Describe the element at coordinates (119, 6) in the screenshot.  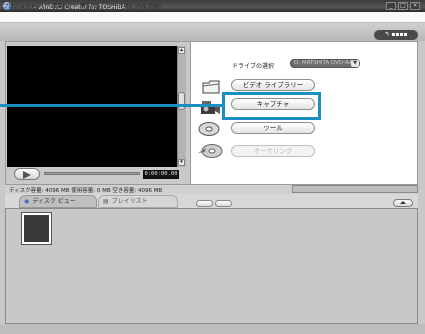
I see `menu-tools: ツール(T)` at that location.